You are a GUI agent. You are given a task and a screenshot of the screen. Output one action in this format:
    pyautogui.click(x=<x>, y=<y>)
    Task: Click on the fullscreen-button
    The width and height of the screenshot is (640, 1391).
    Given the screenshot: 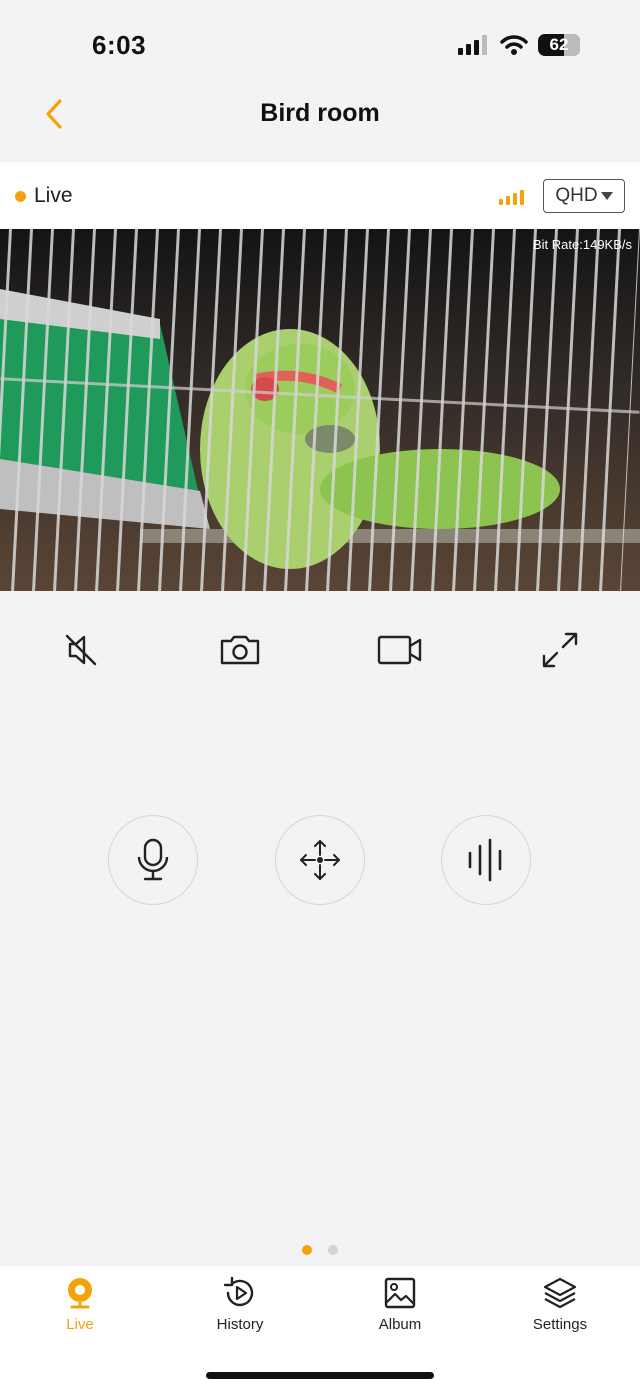 What is the action you would take?
    pyautogui.click(x=560, y=650)
    